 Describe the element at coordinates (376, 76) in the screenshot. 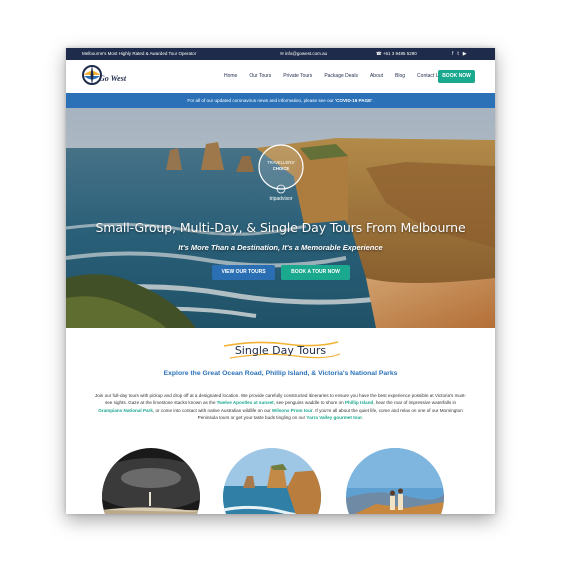

I see `nav-about: About` at that location.